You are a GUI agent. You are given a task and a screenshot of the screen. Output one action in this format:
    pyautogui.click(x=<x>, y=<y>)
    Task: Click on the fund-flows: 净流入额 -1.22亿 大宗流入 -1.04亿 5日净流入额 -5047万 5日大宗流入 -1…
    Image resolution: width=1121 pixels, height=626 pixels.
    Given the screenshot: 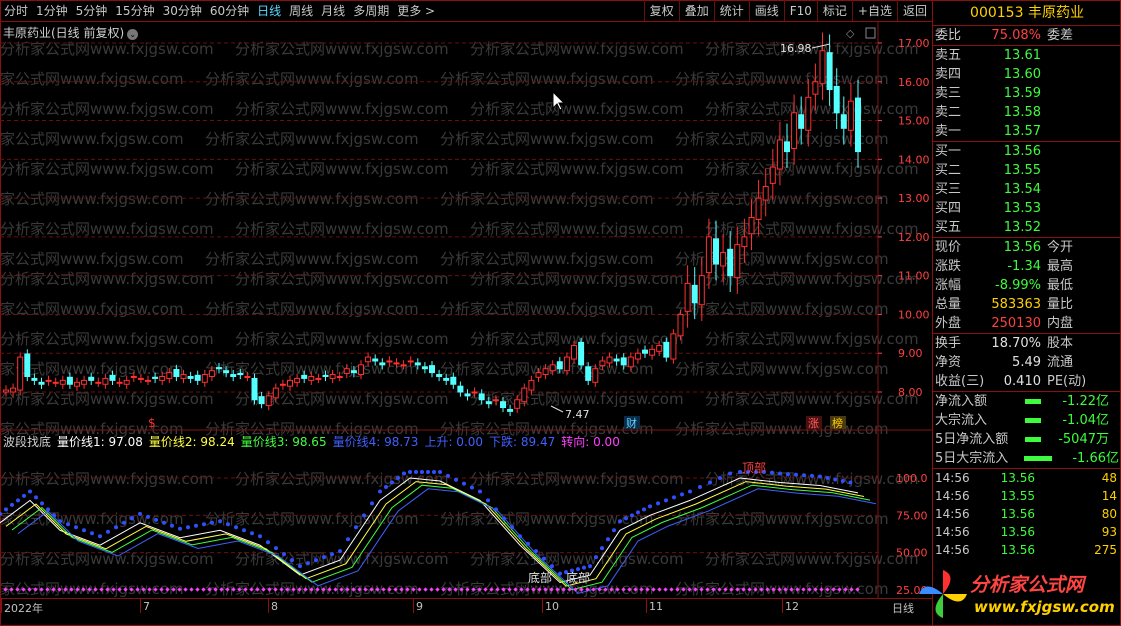 What is the action you would take?
    pyautogui.click(x=1027, y=430)
    